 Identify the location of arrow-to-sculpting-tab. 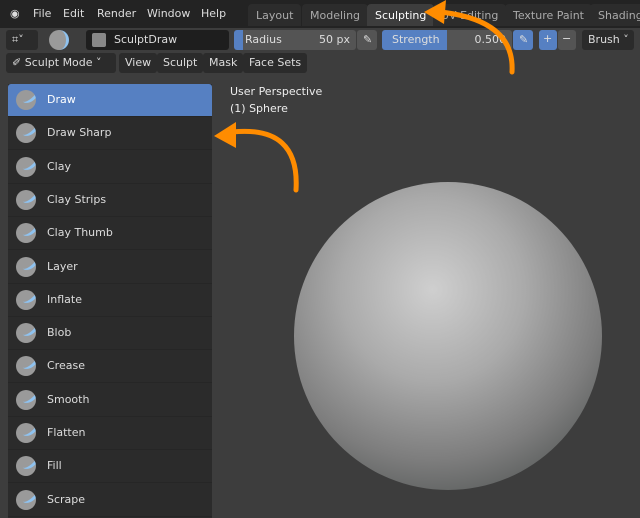
(476, 42).